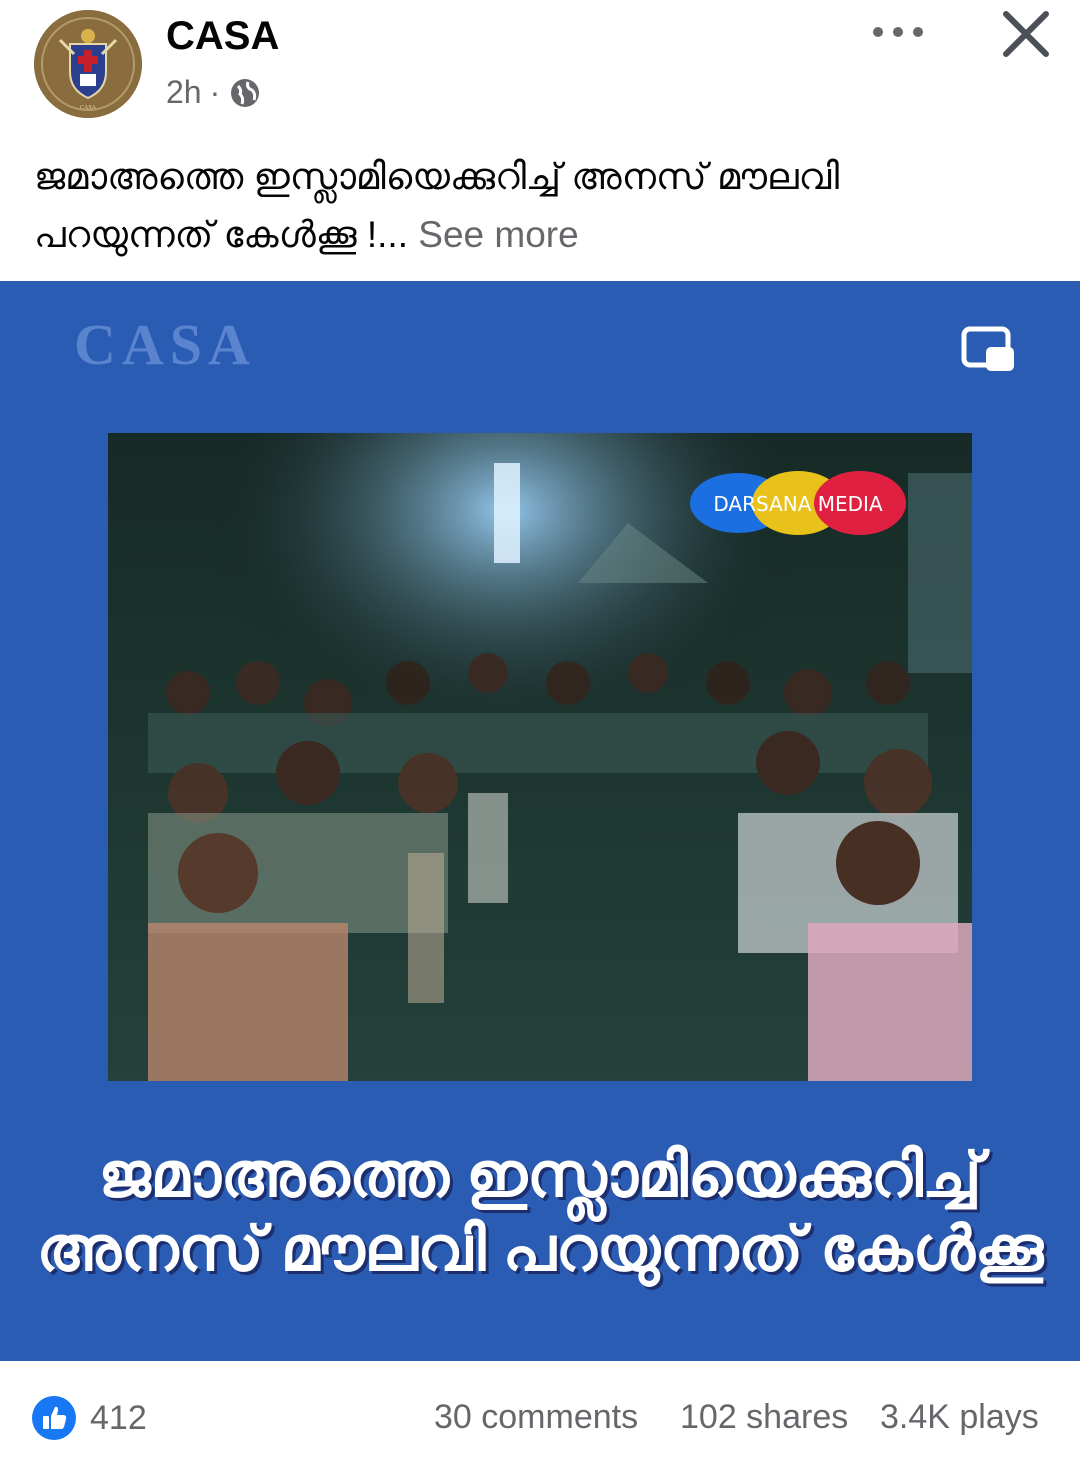 This screenshot has height=1464, width=1080. Describe the element at coordinates (536, 1417) in the screenshot. I see `comments-count: 30 comments` at that location.